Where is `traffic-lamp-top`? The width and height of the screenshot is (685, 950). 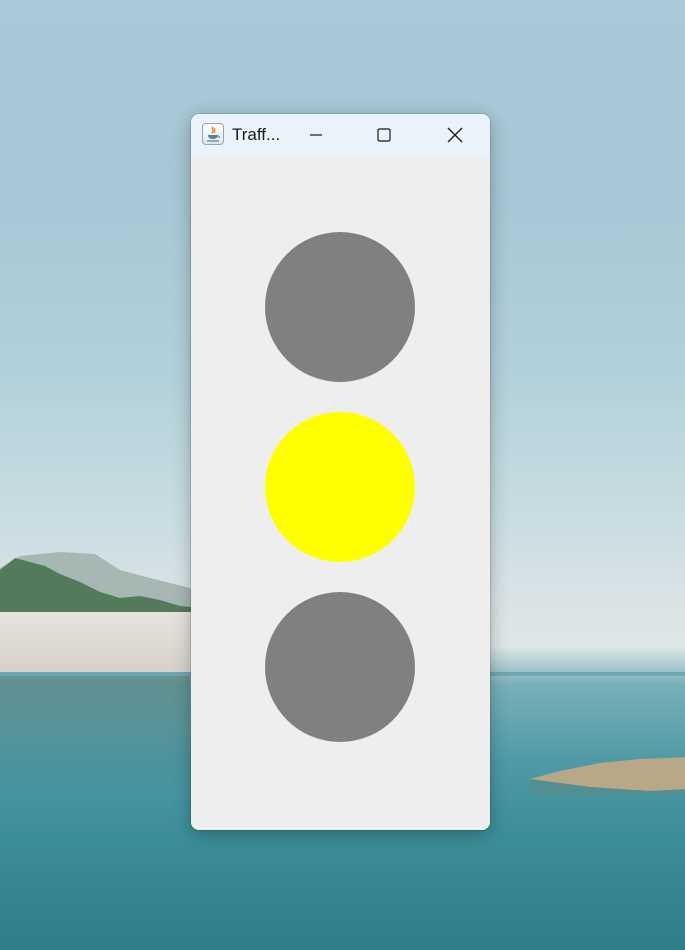 traffic-lamp-top is located at coordinates (340, 307).